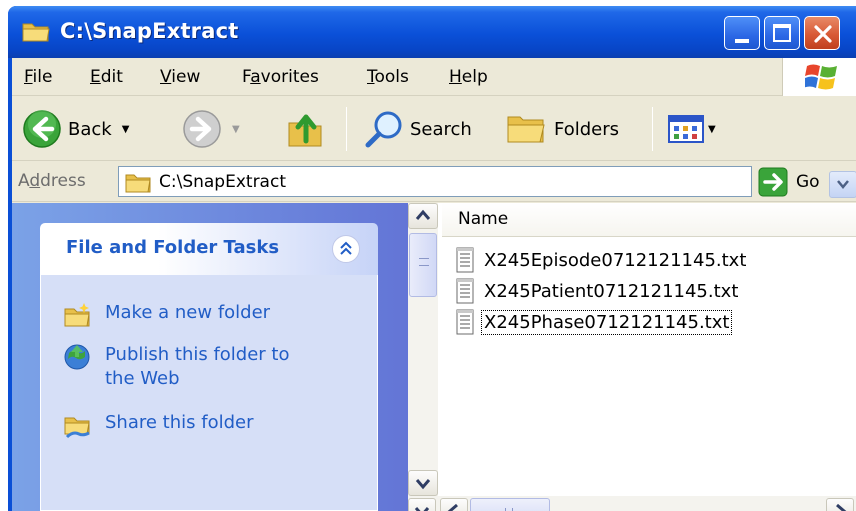 Image resolution: width=856 pixels, height=511 pixels. I want to click on views-dropdown-icon: ▼, so click(712, 129).